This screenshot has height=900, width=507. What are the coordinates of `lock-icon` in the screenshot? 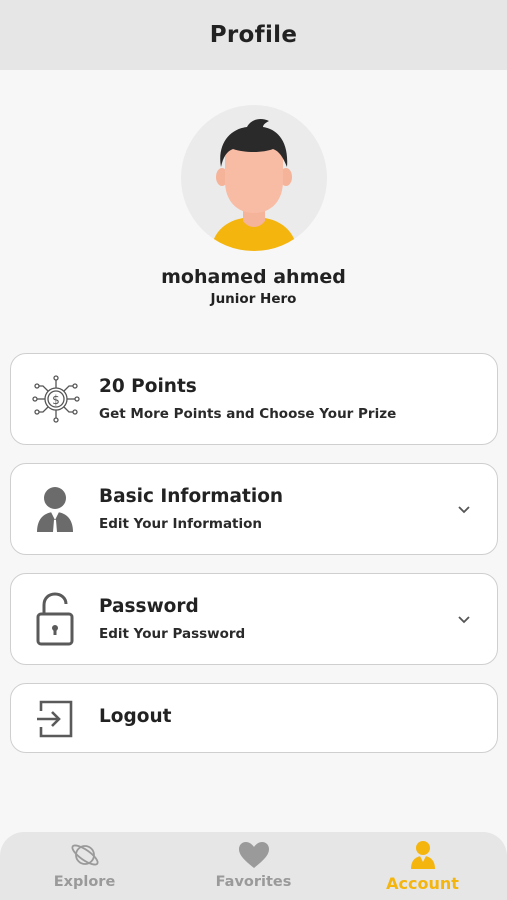 It's located at (55, 619).